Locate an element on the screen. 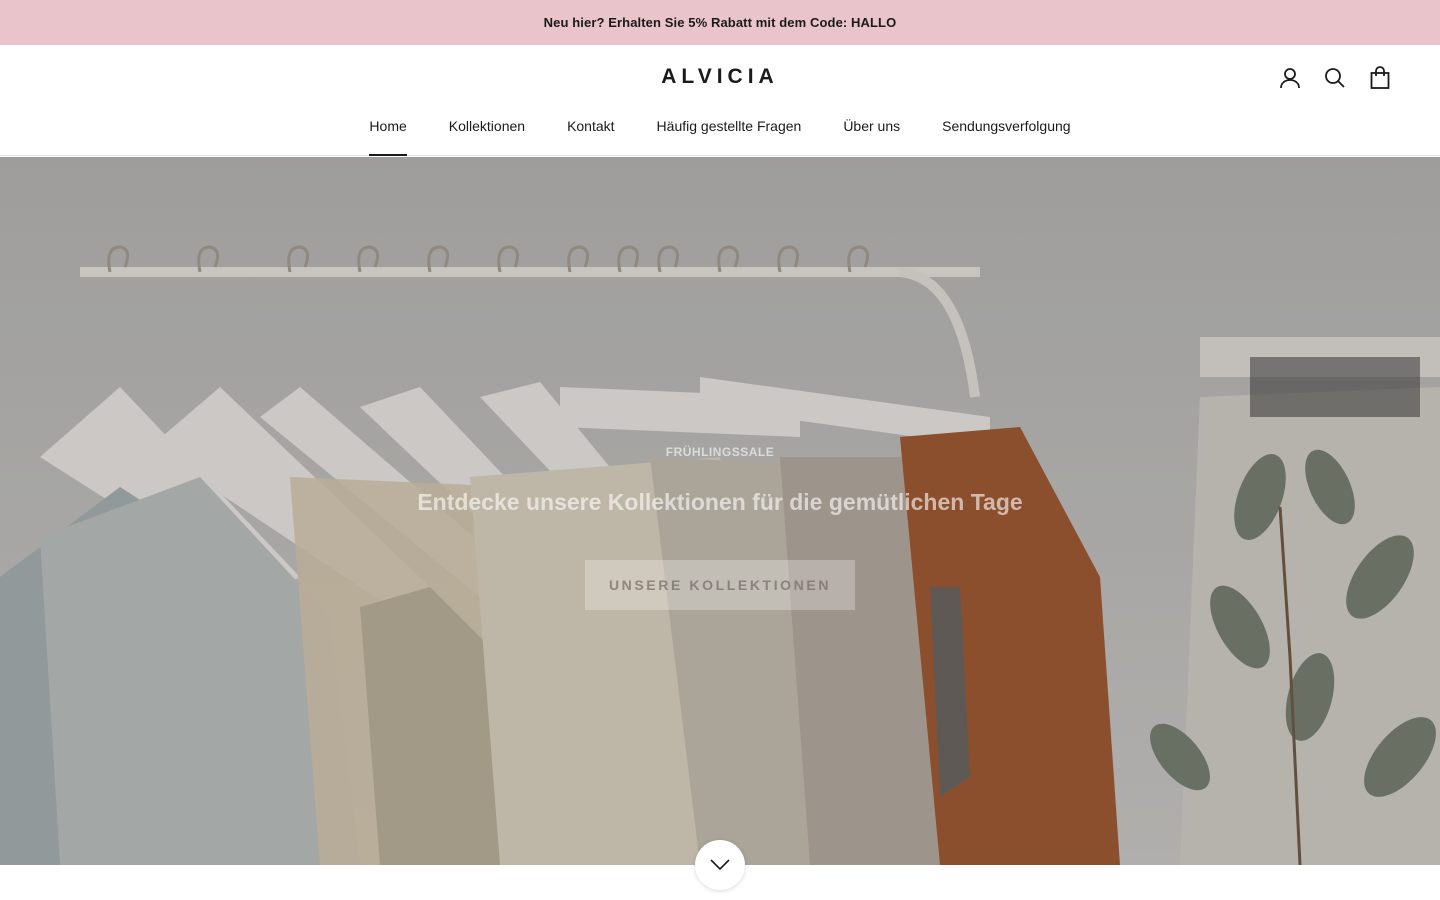 This screenshot has height=900, width=1440. cart-bag-icon is located at coordinates (1379, 77).